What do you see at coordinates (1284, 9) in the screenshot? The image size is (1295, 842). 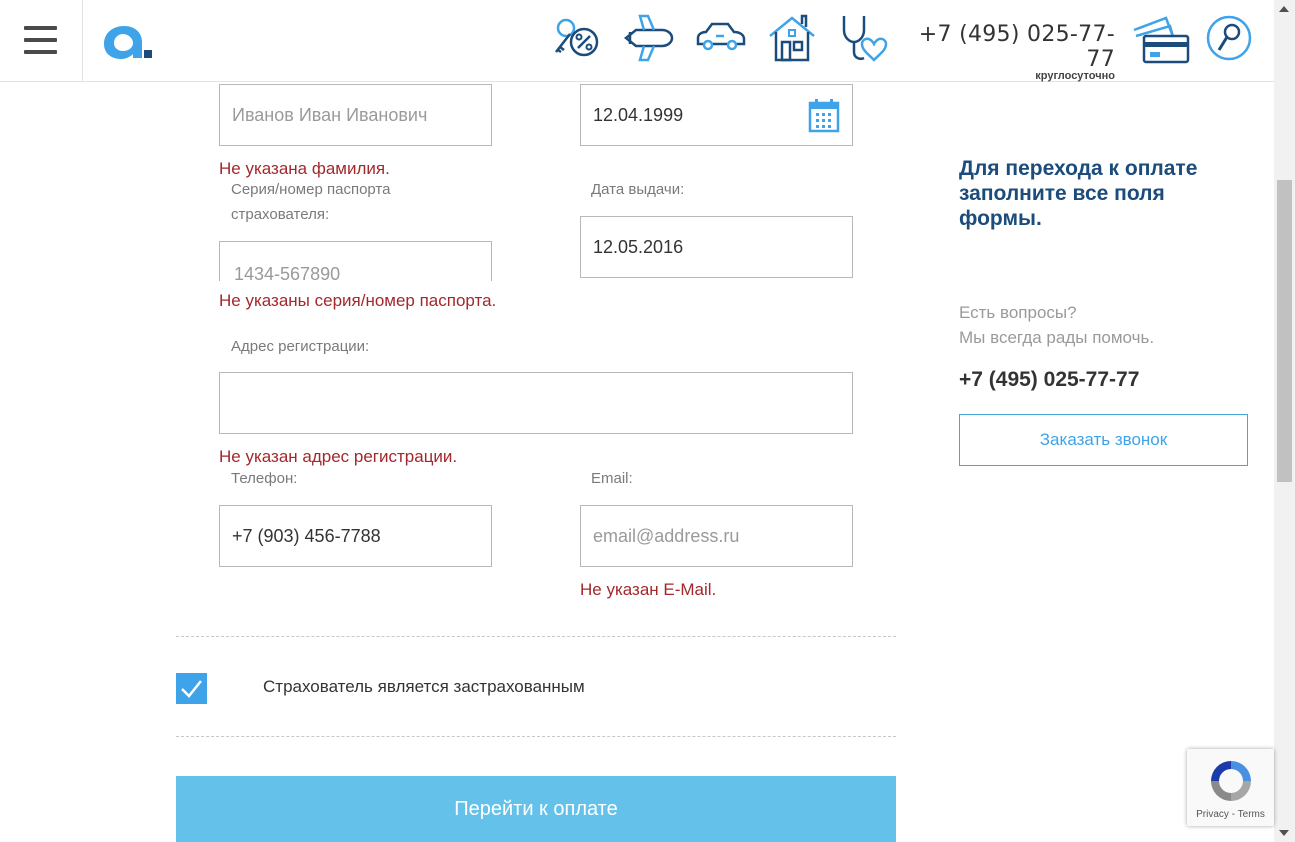 I see `scroll-up-arrow-icon` at bounding box center [1284, 9].